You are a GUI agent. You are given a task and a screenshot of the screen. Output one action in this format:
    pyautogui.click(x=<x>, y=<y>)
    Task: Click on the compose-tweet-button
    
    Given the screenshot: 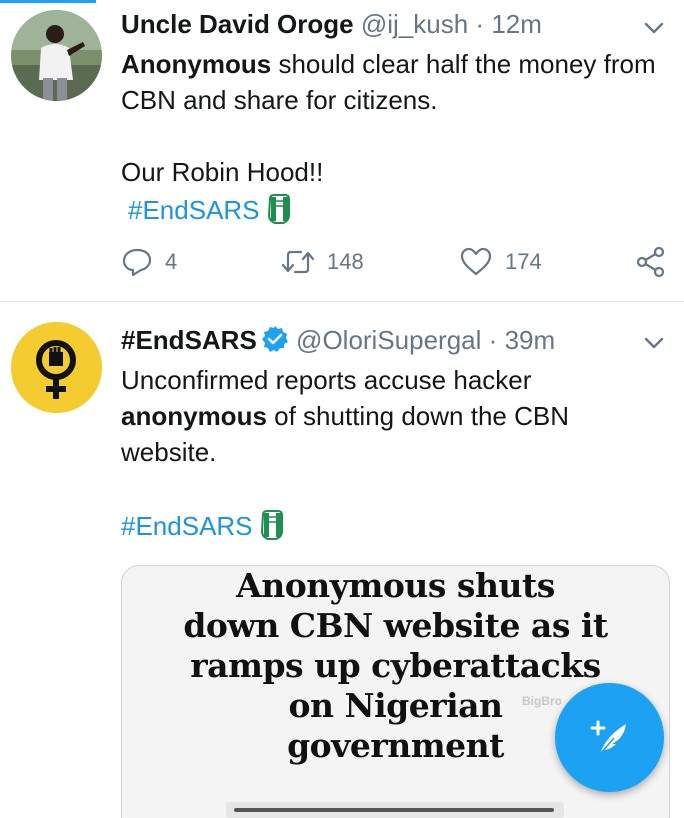 What is the action you would take?
    pyautogui.click(x=609, y=737)
    